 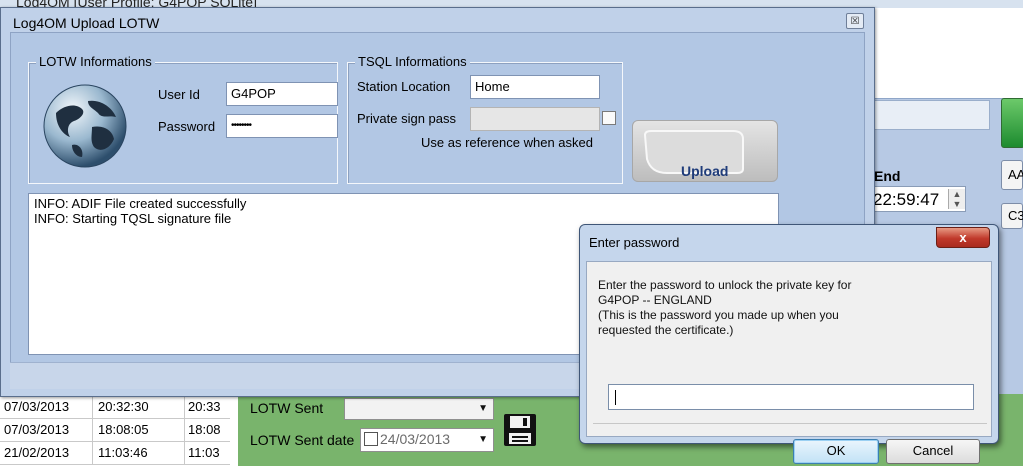 What do you see at coordinates (37, 452) in the screenshot?
I see `grid-cell-date: 21/02/2013` at bounding box center [37, 452].